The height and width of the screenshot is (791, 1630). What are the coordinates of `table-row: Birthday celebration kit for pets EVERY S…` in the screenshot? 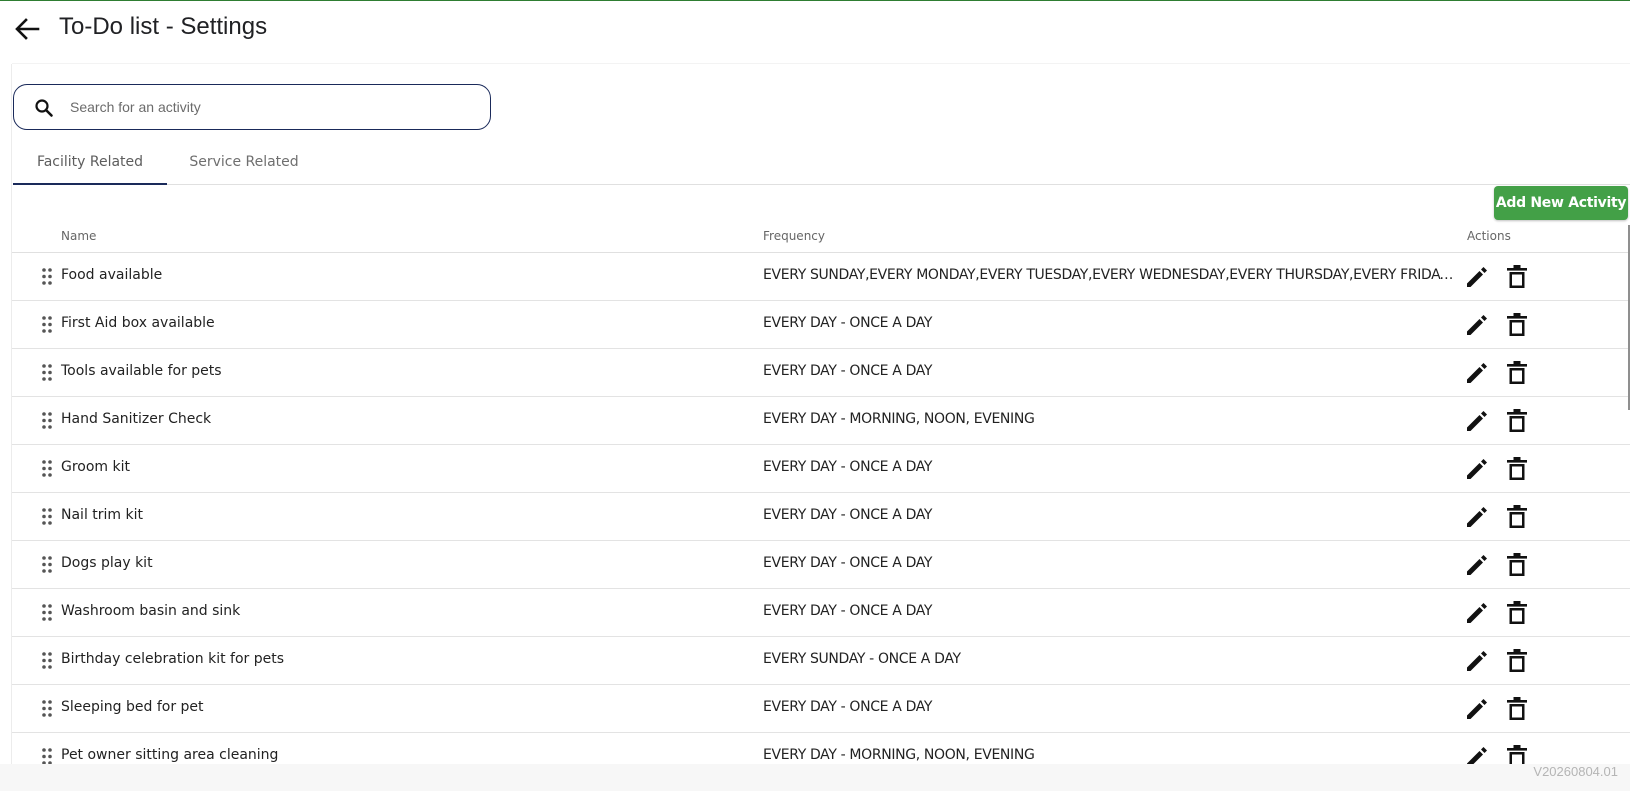 It's located at (821, 661).